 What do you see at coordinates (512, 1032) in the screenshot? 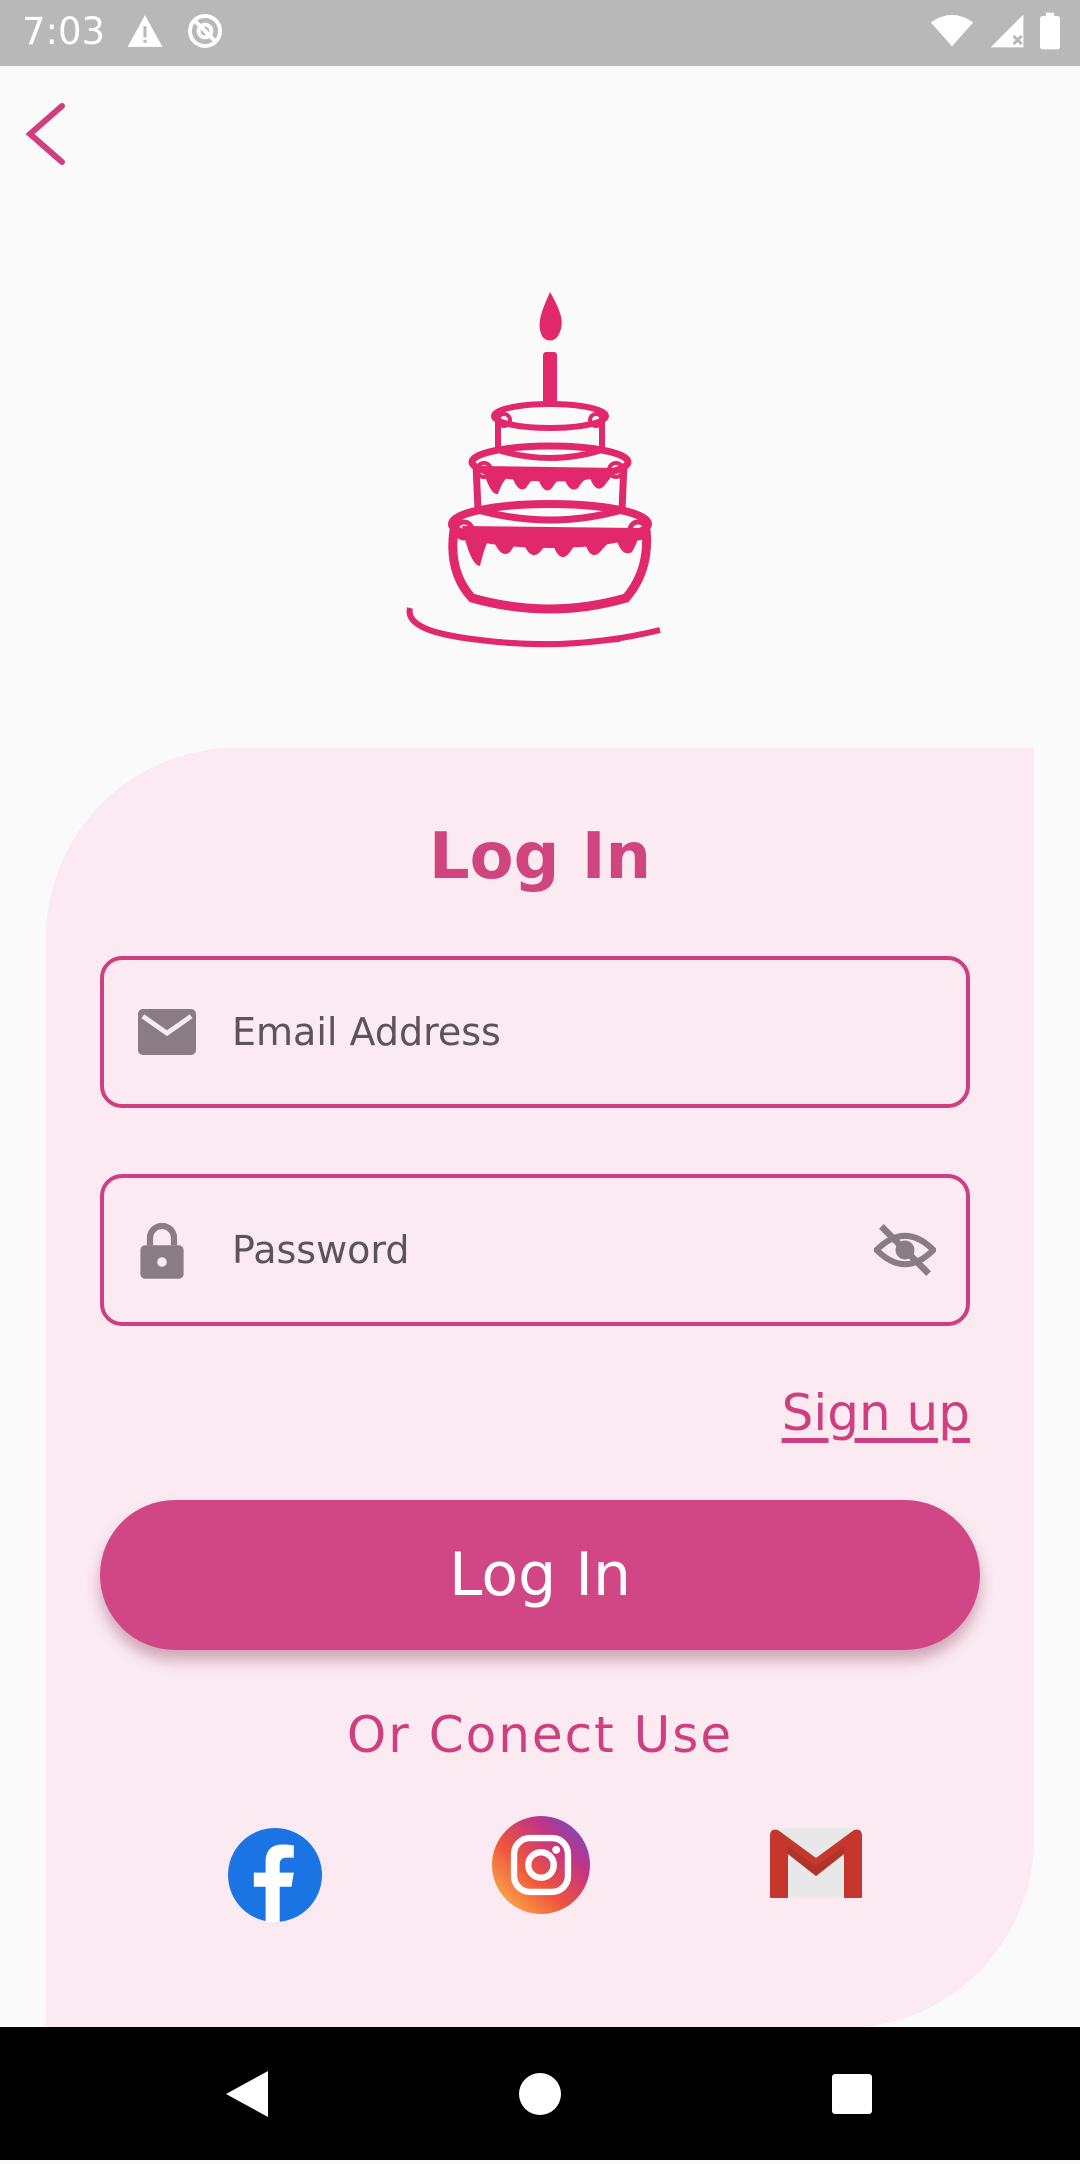
I see `email-input` at bounding box center [512, 1032].